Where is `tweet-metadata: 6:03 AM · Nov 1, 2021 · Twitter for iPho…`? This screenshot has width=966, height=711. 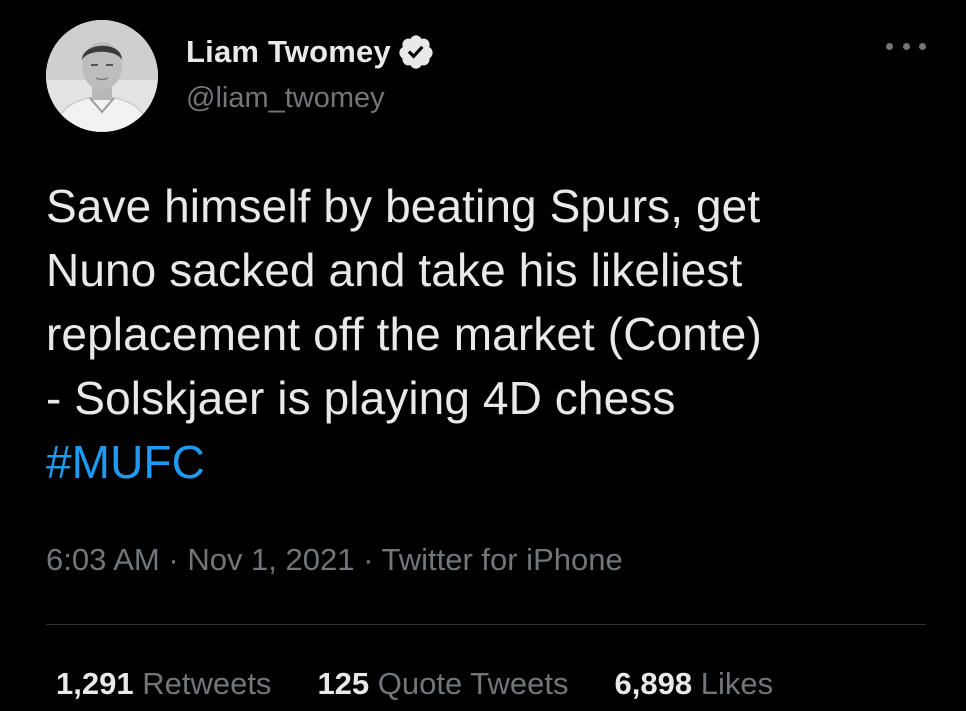
tweet-metadata: 6:03 AM · Nov 1, 2021 · Twitter for iPho… is located at coordinates (334, 560).